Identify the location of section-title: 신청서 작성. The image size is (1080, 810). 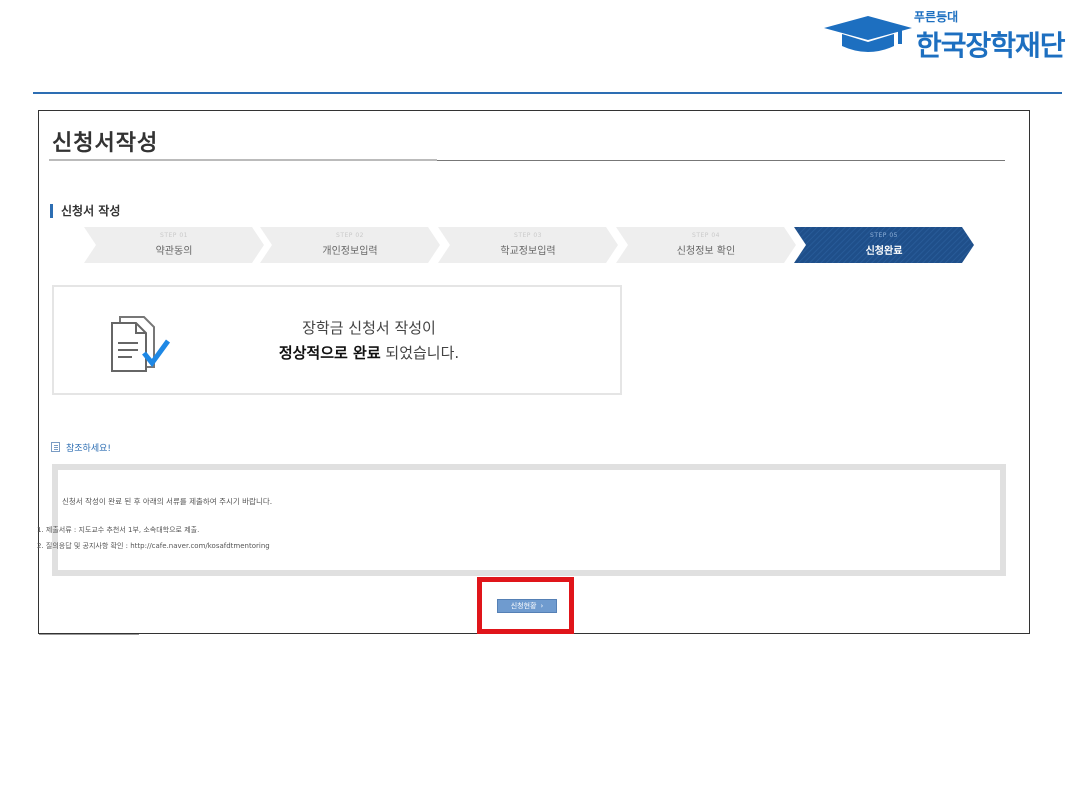
(91, 211).